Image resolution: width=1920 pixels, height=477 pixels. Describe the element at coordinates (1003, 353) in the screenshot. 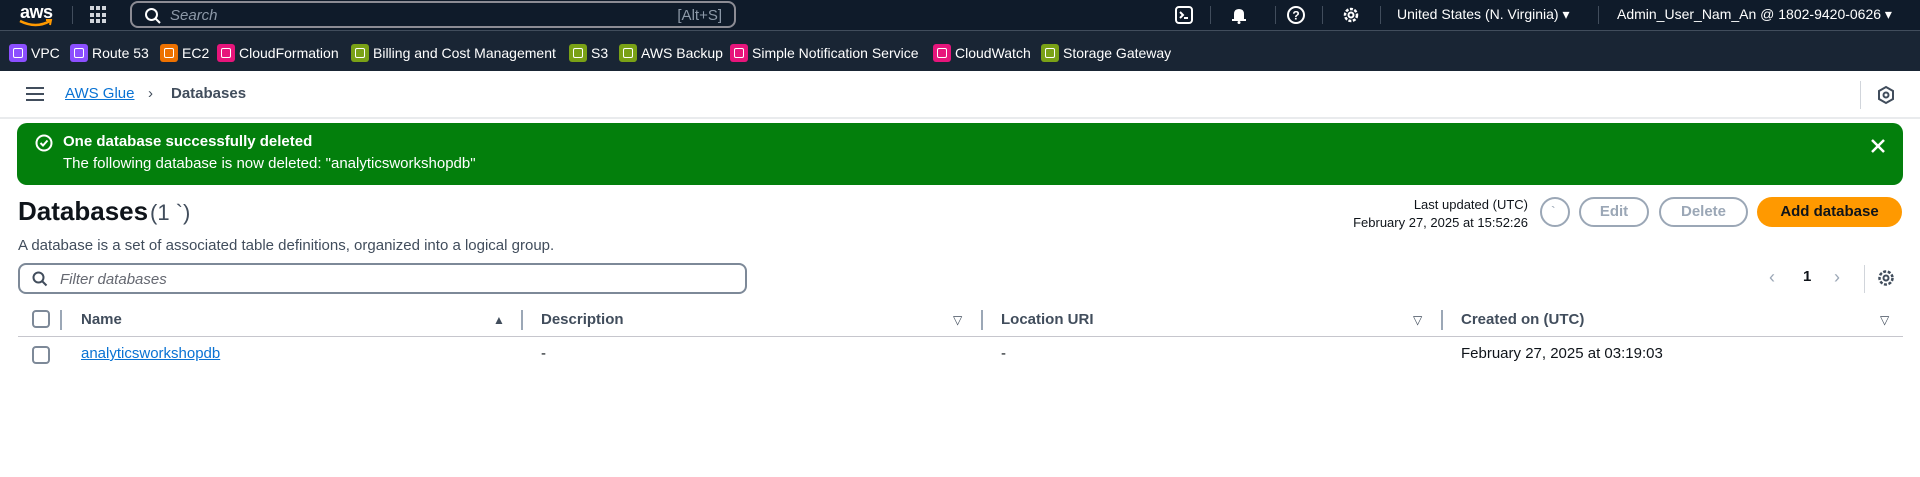

I see `cell-location-uri: -` at that location.